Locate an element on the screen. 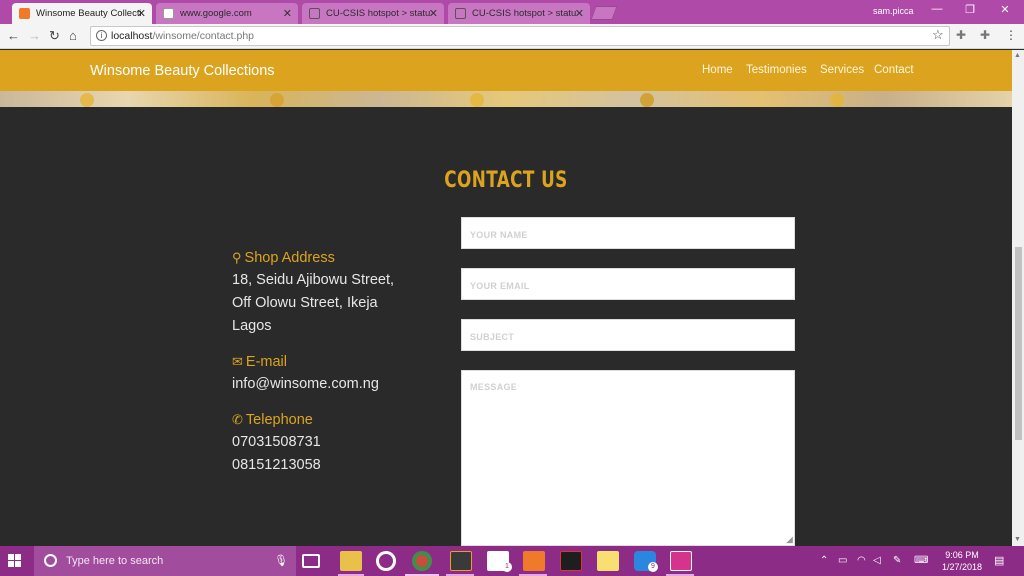 Image resolution: width=1024 pixels, height=576 pixels. address-line: Lagos is located at coordinates (252, 326).